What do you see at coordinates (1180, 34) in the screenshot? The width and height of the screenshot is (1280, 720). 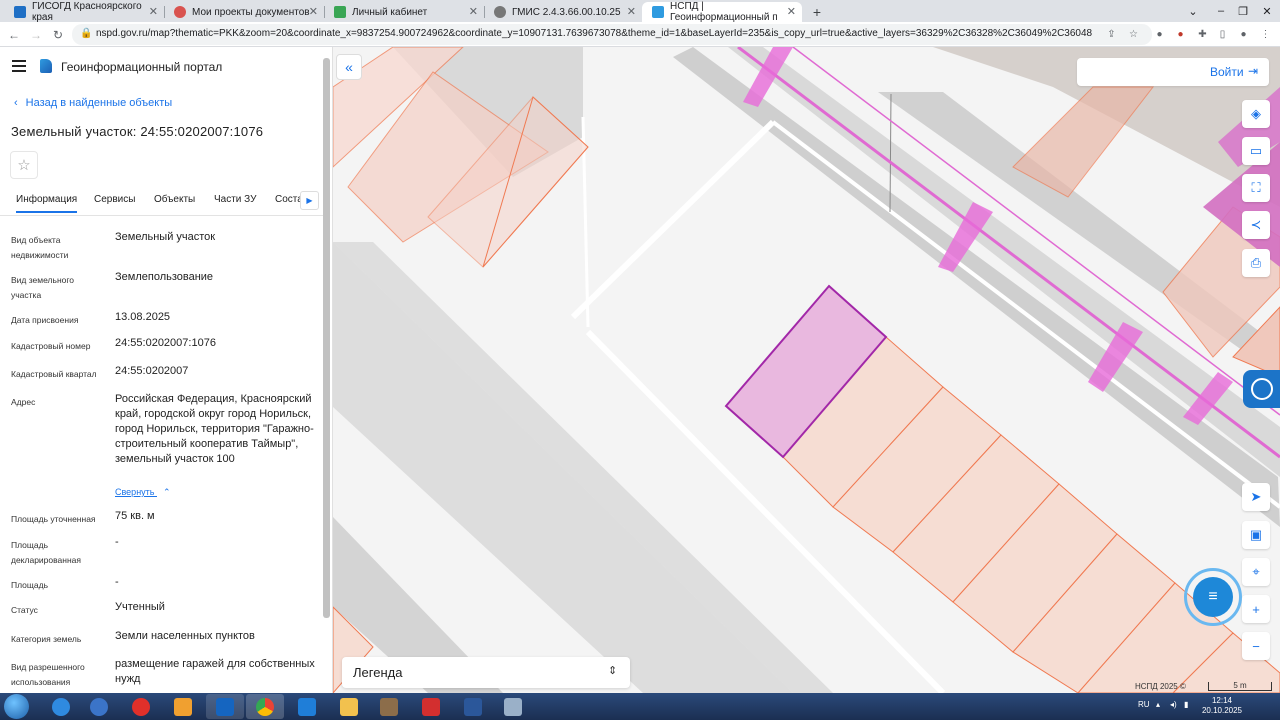 I see `extension-red-icon: ●` at bounding box center [1180, 34].